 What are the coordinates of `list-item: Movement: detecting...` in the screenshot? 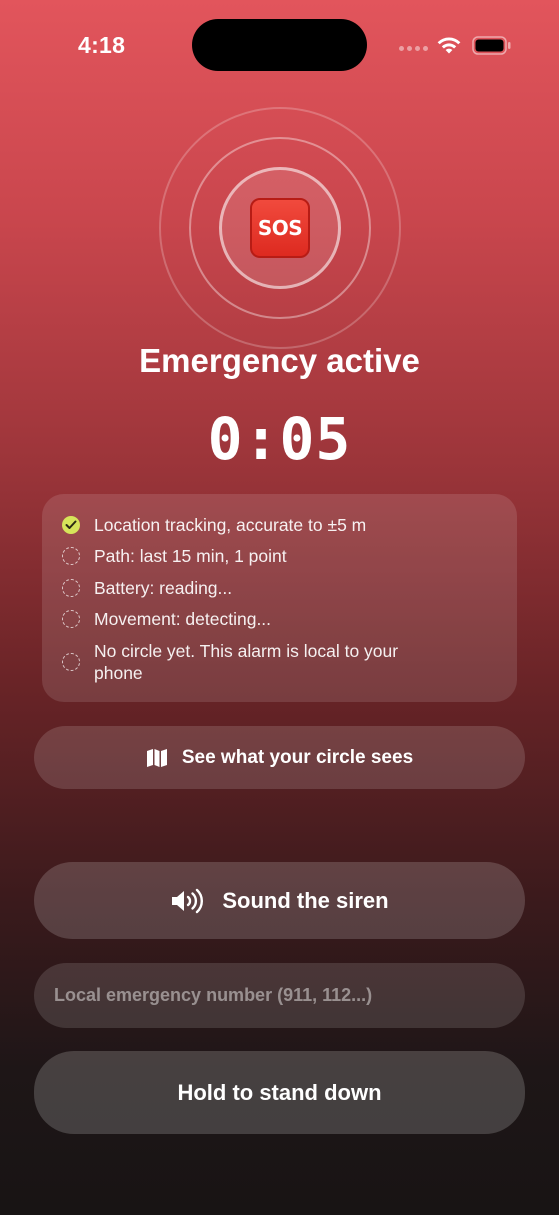 It's located at (243, 619).